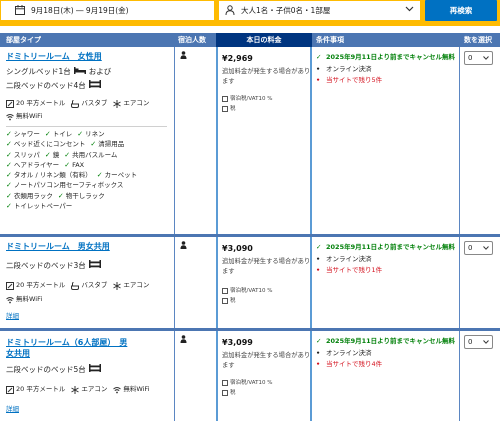 The width and height of the screenshot is (500, 421). Describe the element at coordinates (349, 80) in the screenshot. I see `availability-note: • 当サイトで残り5件` at that location.